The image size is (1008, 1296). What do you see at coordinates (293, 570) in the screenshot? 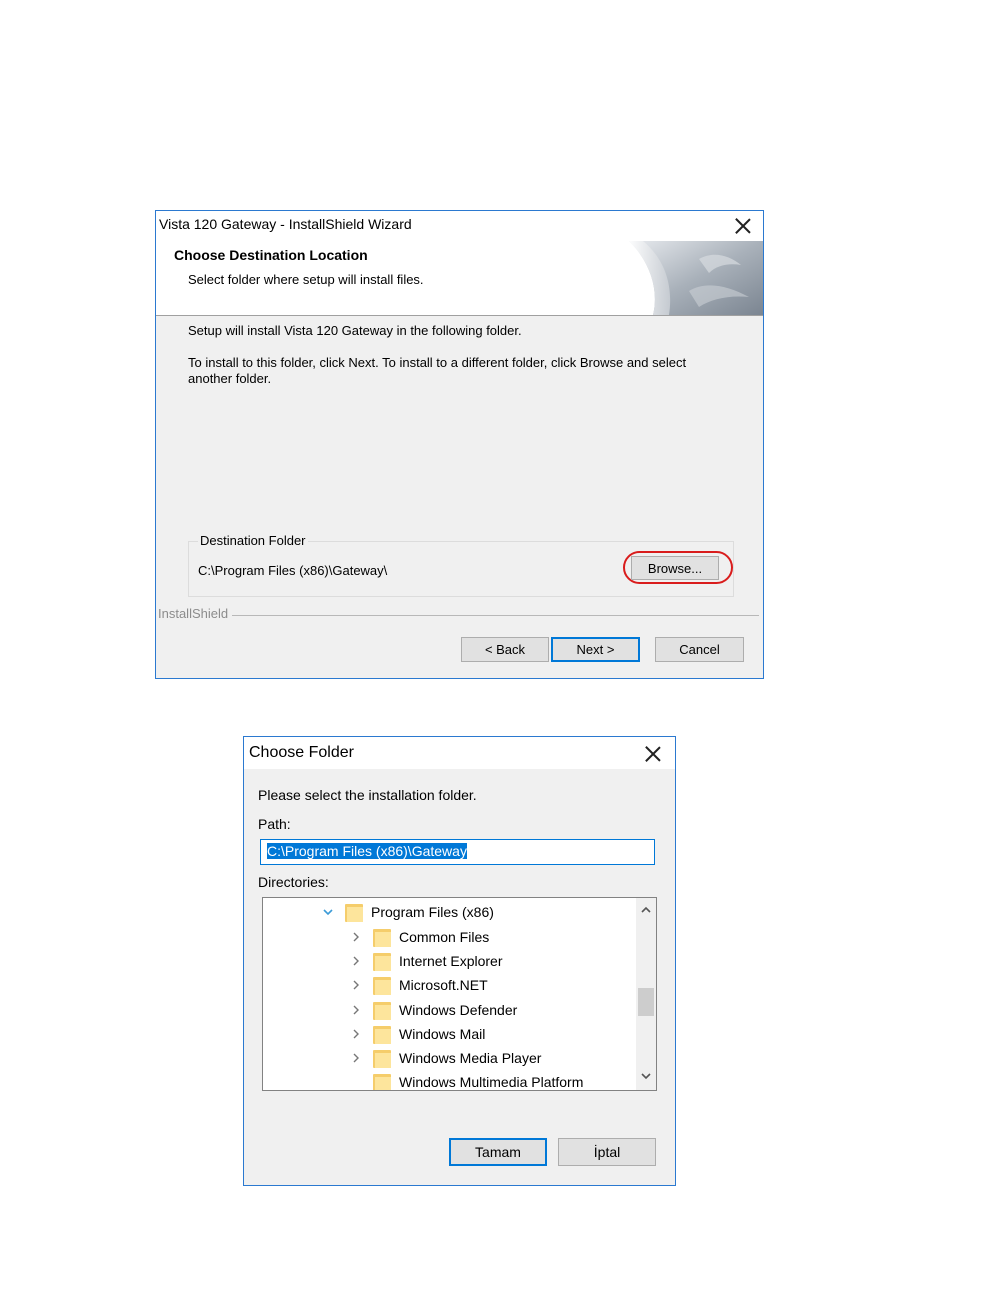
I see `destination-path: C:\Program Files (x86)\Gateway\` at bounding box center [293, 570].